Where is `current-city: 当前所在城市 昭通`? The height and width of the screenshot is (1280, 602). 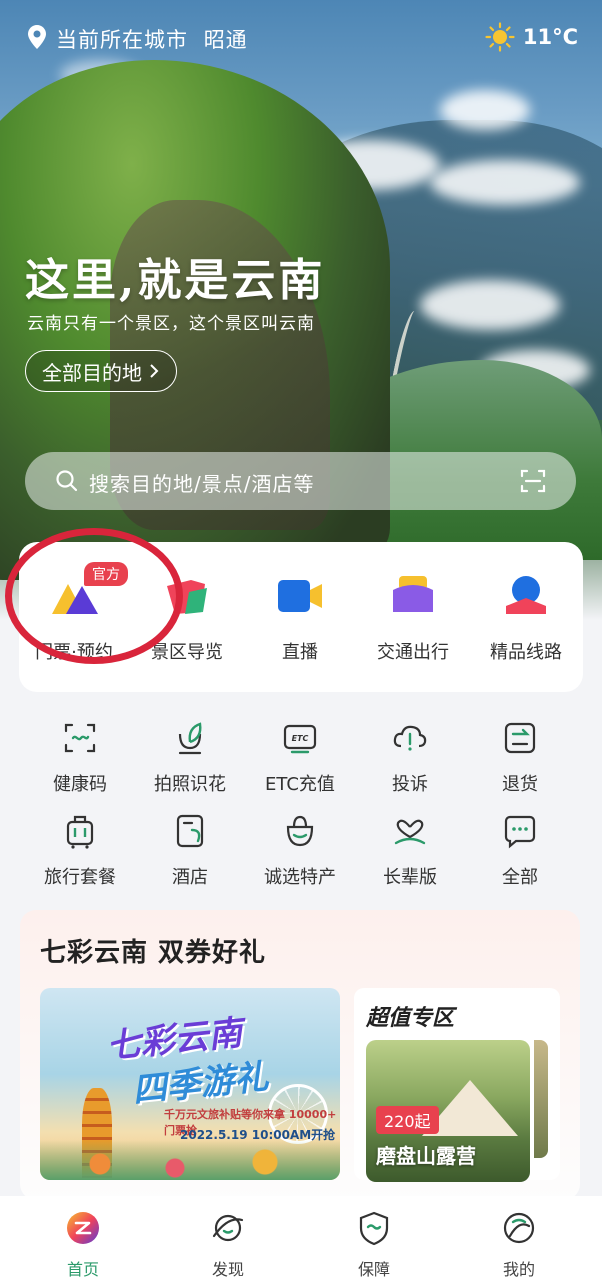 current-city: 当前所在城市 昭通 is located at coordinates (152, 39).